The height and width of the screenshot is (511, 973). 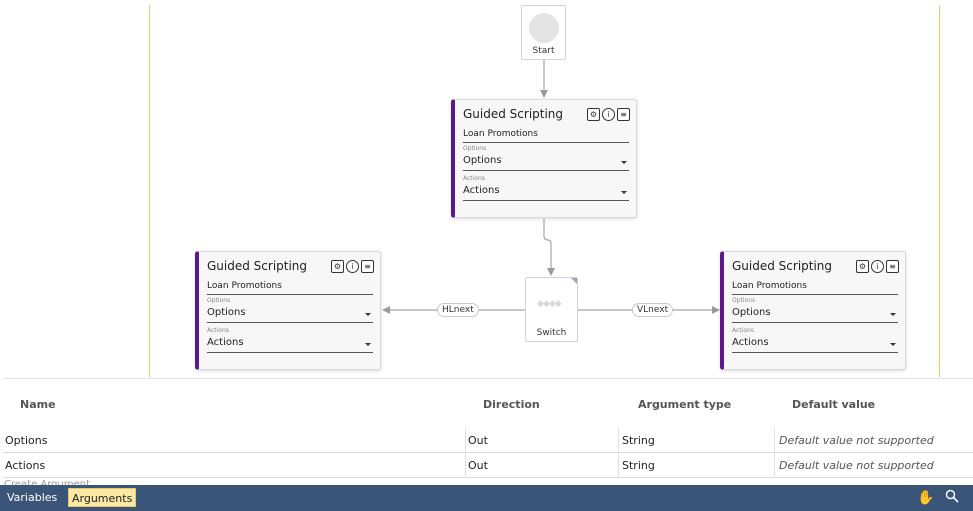 I want to click on column-header-name: Name, so click(x=38, y=404).